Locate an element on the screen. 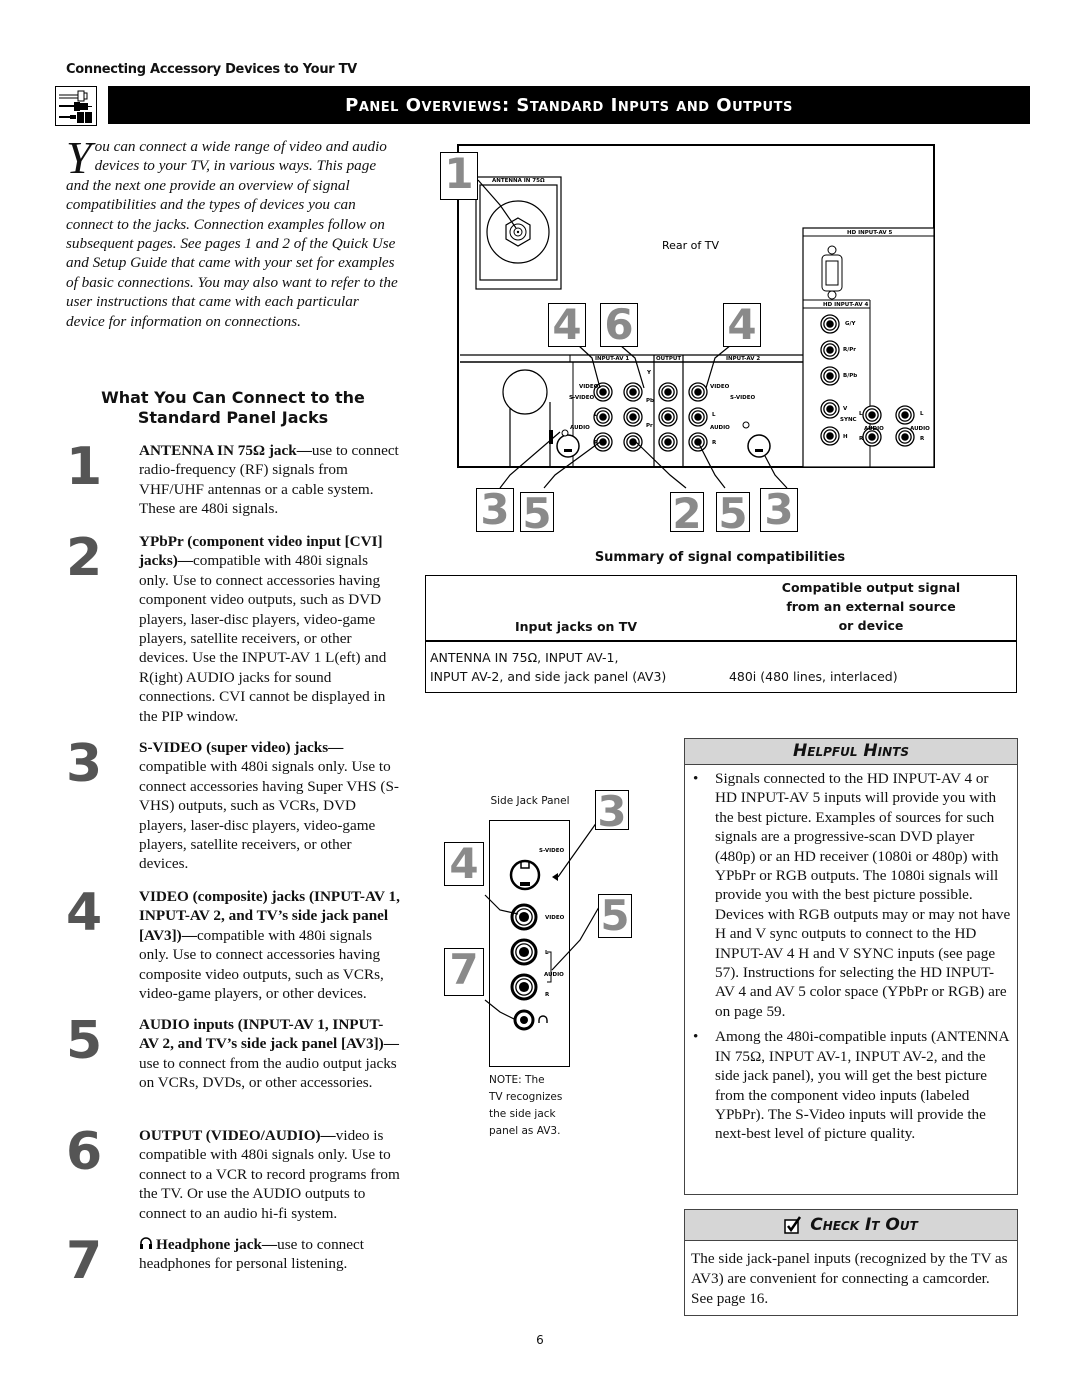 The image size is (1080, 1397). side-svideo-label: S-VIDEO is located at coordinates (551, 851).